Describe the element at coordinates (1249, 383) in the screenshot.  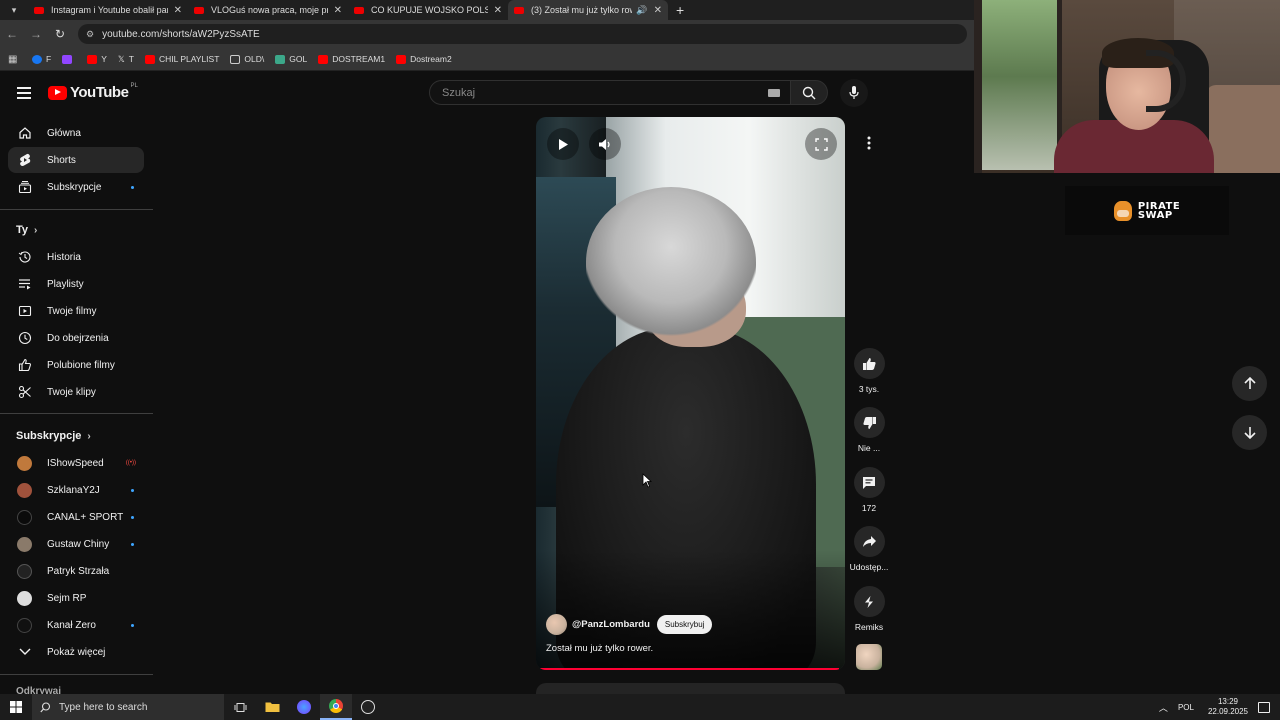
I see `previous-short-button` at that location.